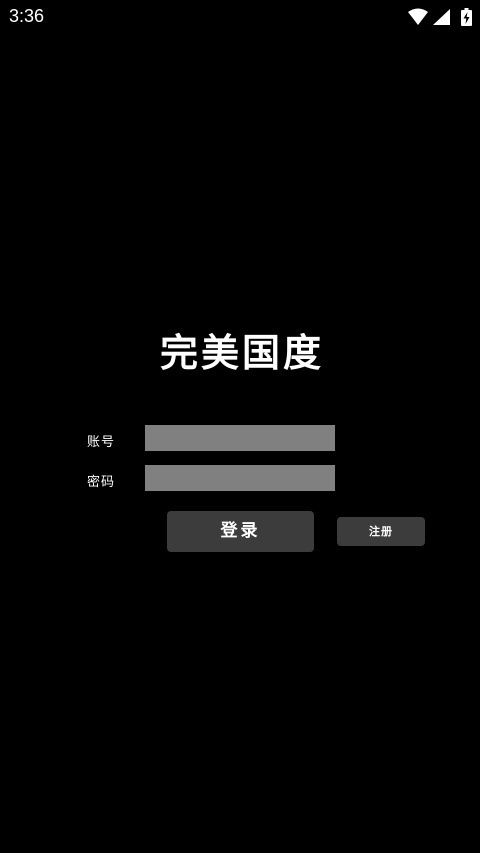 This screenshot has height=853, width=480. What do you see at coordinates (466, 17) in the screenshot?
I see `battery-charging-icon` at bounding box center [466, 17].